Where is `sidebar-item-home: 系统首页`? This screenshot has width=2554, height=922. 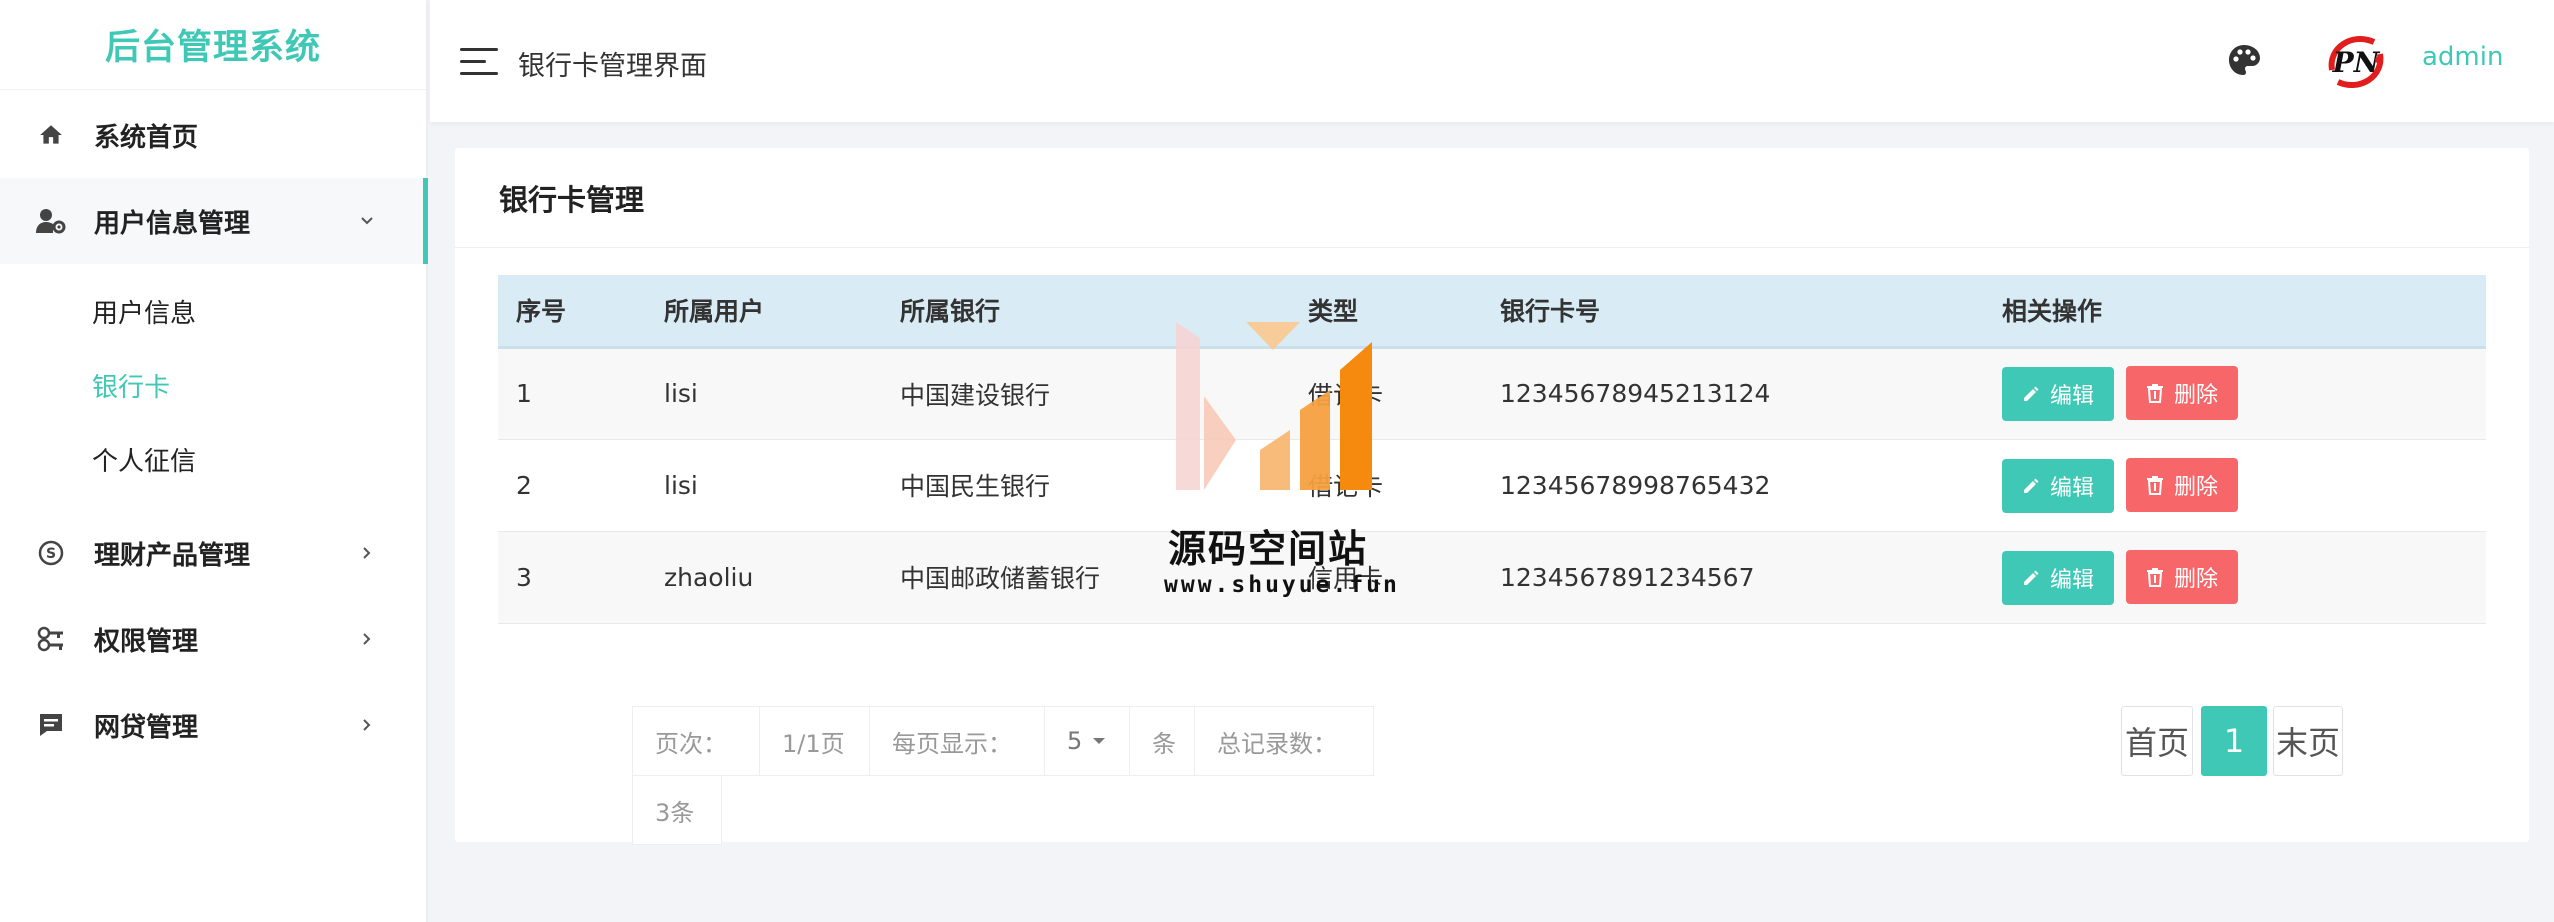 sidebar-item-home: 系统首页 is located at coordinates (213, 135).